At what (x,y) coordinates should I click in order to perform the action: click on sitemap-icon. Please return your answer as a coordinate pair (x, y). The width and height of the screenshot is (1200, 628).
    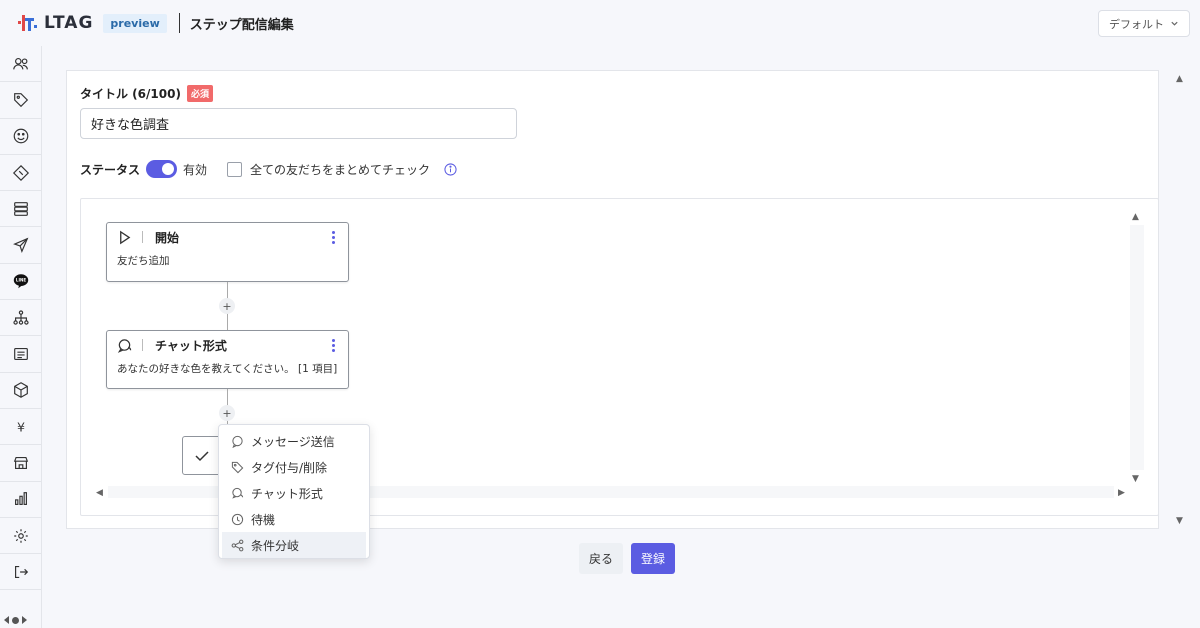
    Looking at the image, I should click on (20, 317).